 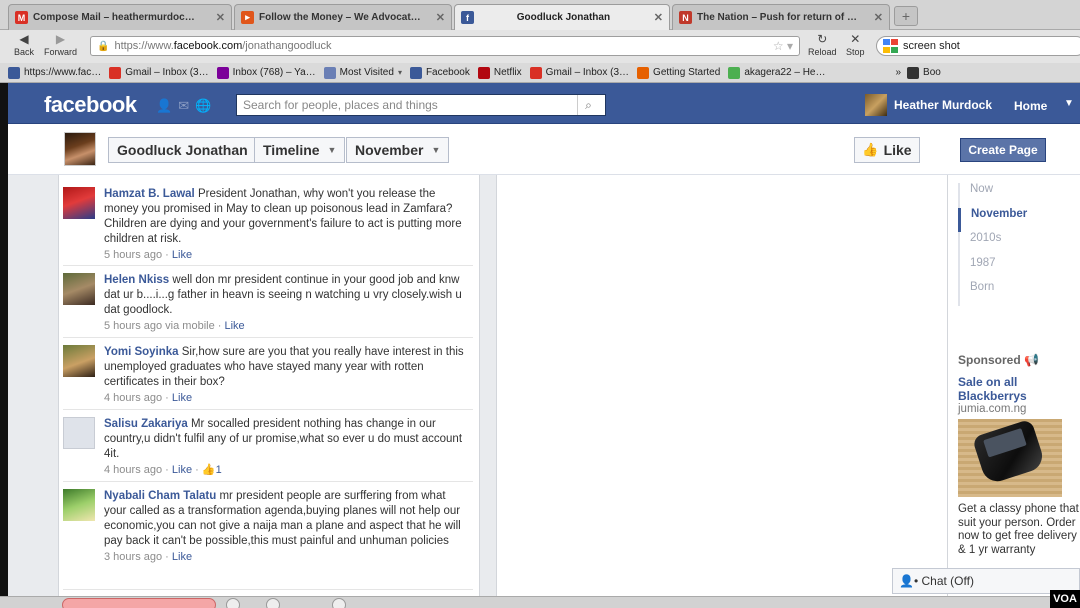 I want to click on back-button: ◀ Back, so click(x=24, y=44).